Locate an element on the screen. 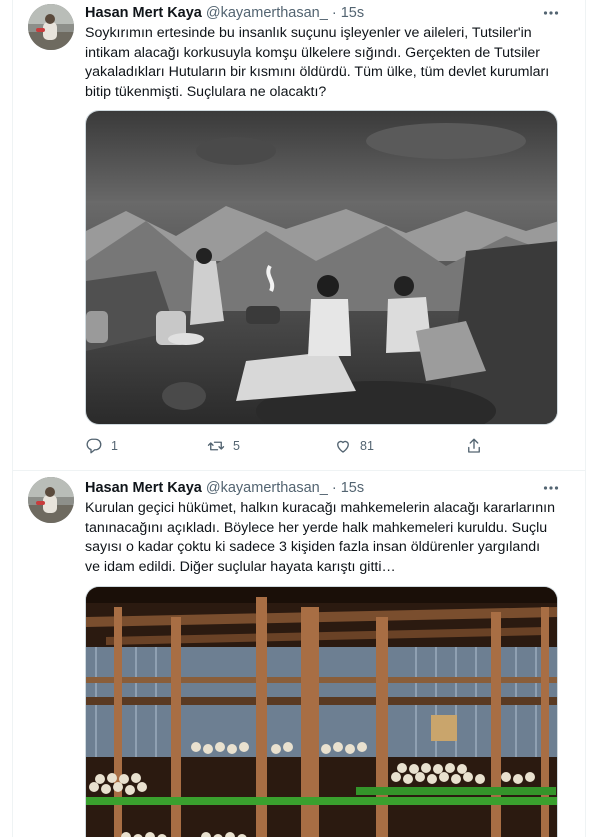 The image size is (598, 837). tweet-actions: 1 5 81 is located at coordinates (295, 447).